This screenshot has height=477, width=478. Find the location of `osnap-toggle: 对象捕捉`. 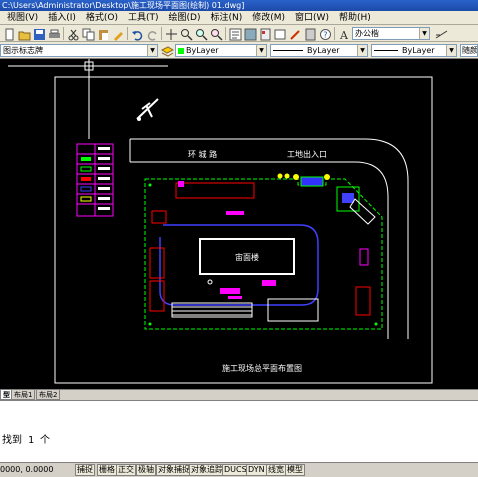

osnap-toggle: 对象捕捉 is located at coordinates (174, 470).